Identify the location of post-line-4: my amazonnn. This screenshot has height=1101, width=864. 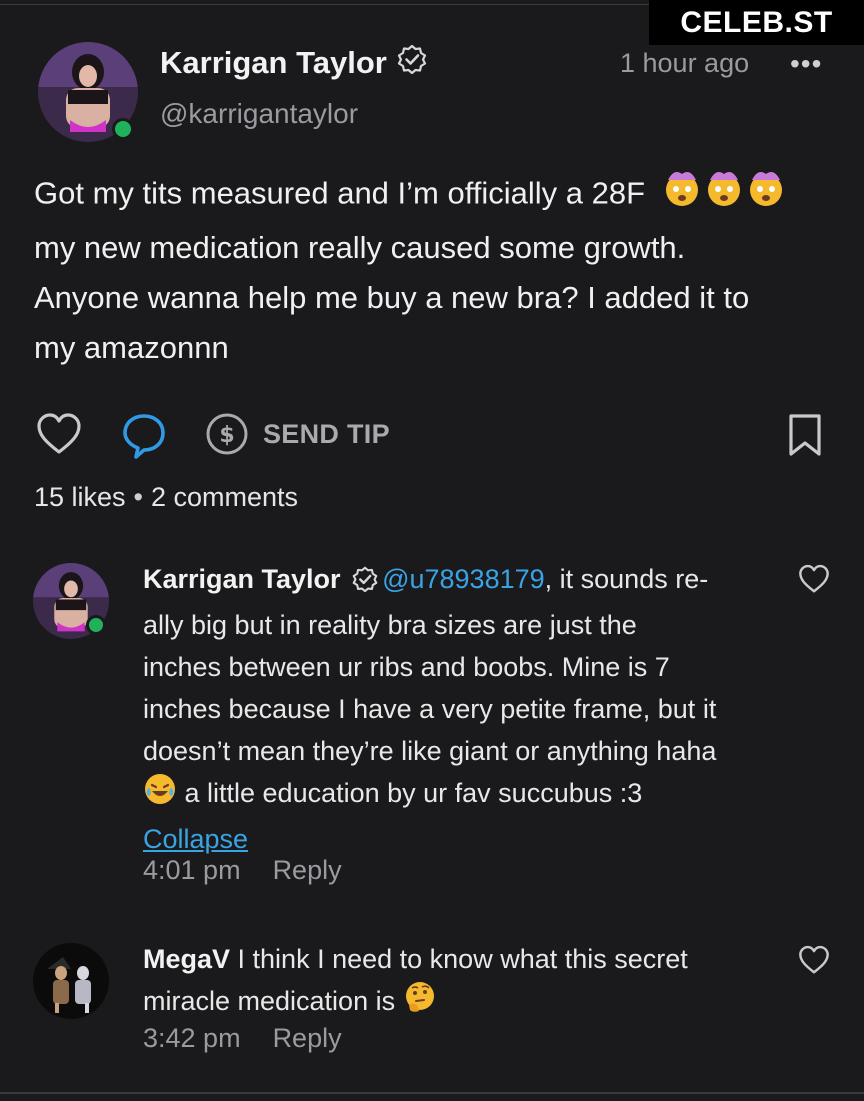
(131, 347).